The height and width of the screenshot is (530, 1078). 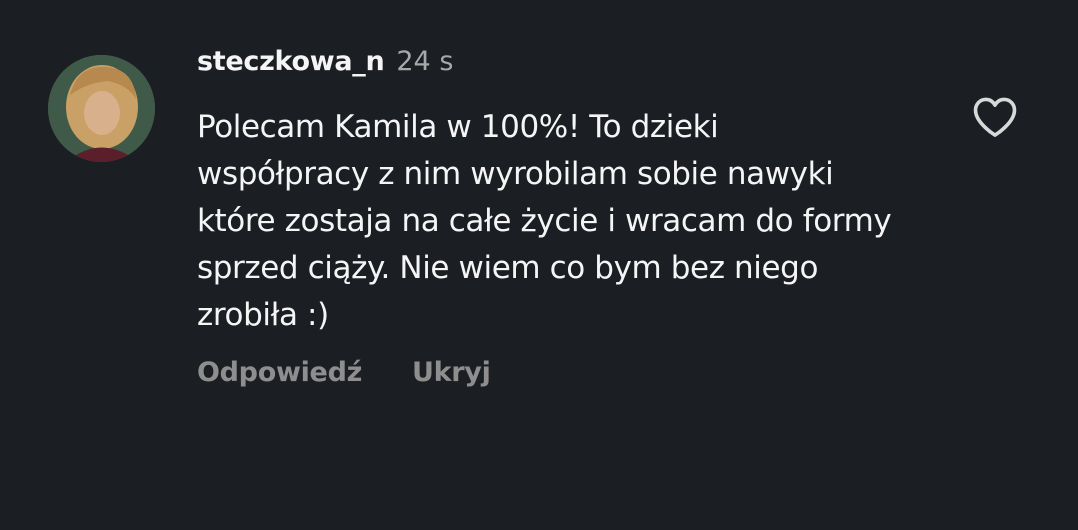 What do you see at coordinates (557, 372) in the screenshot?
I see `comment-actions: Odpowiedź Ukryj` at bounding box center [557, 372].